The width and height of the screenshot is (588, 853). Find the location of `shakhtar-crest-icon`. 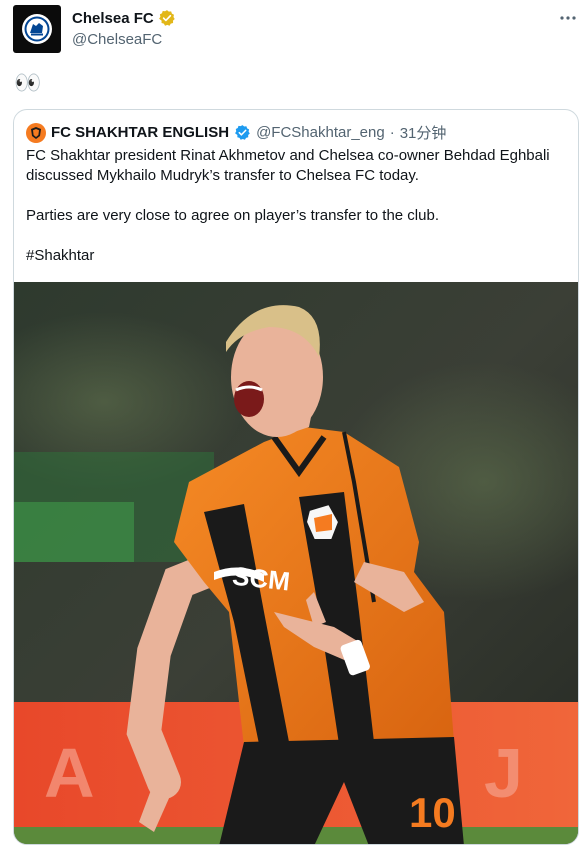

shakhtar-crest-icon is located at coordinates (36, 132).